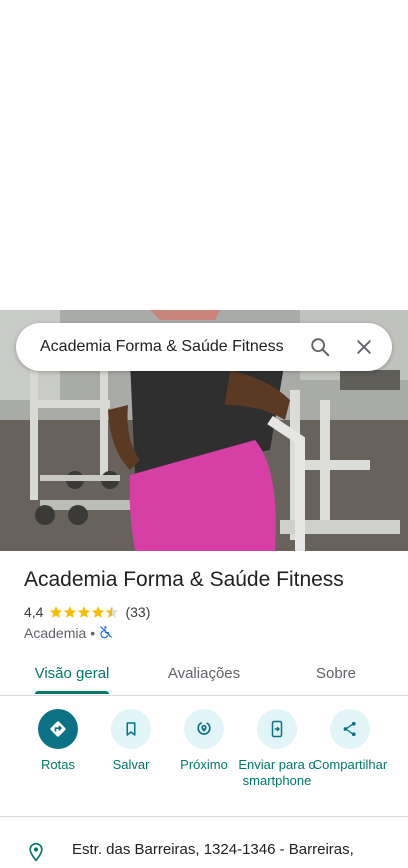 The height and width of the screenshot is (868, 408). What do you see at coordinates (364, 347) in the screenshot?
I see `close-icon` at bounding box center [364, 347].